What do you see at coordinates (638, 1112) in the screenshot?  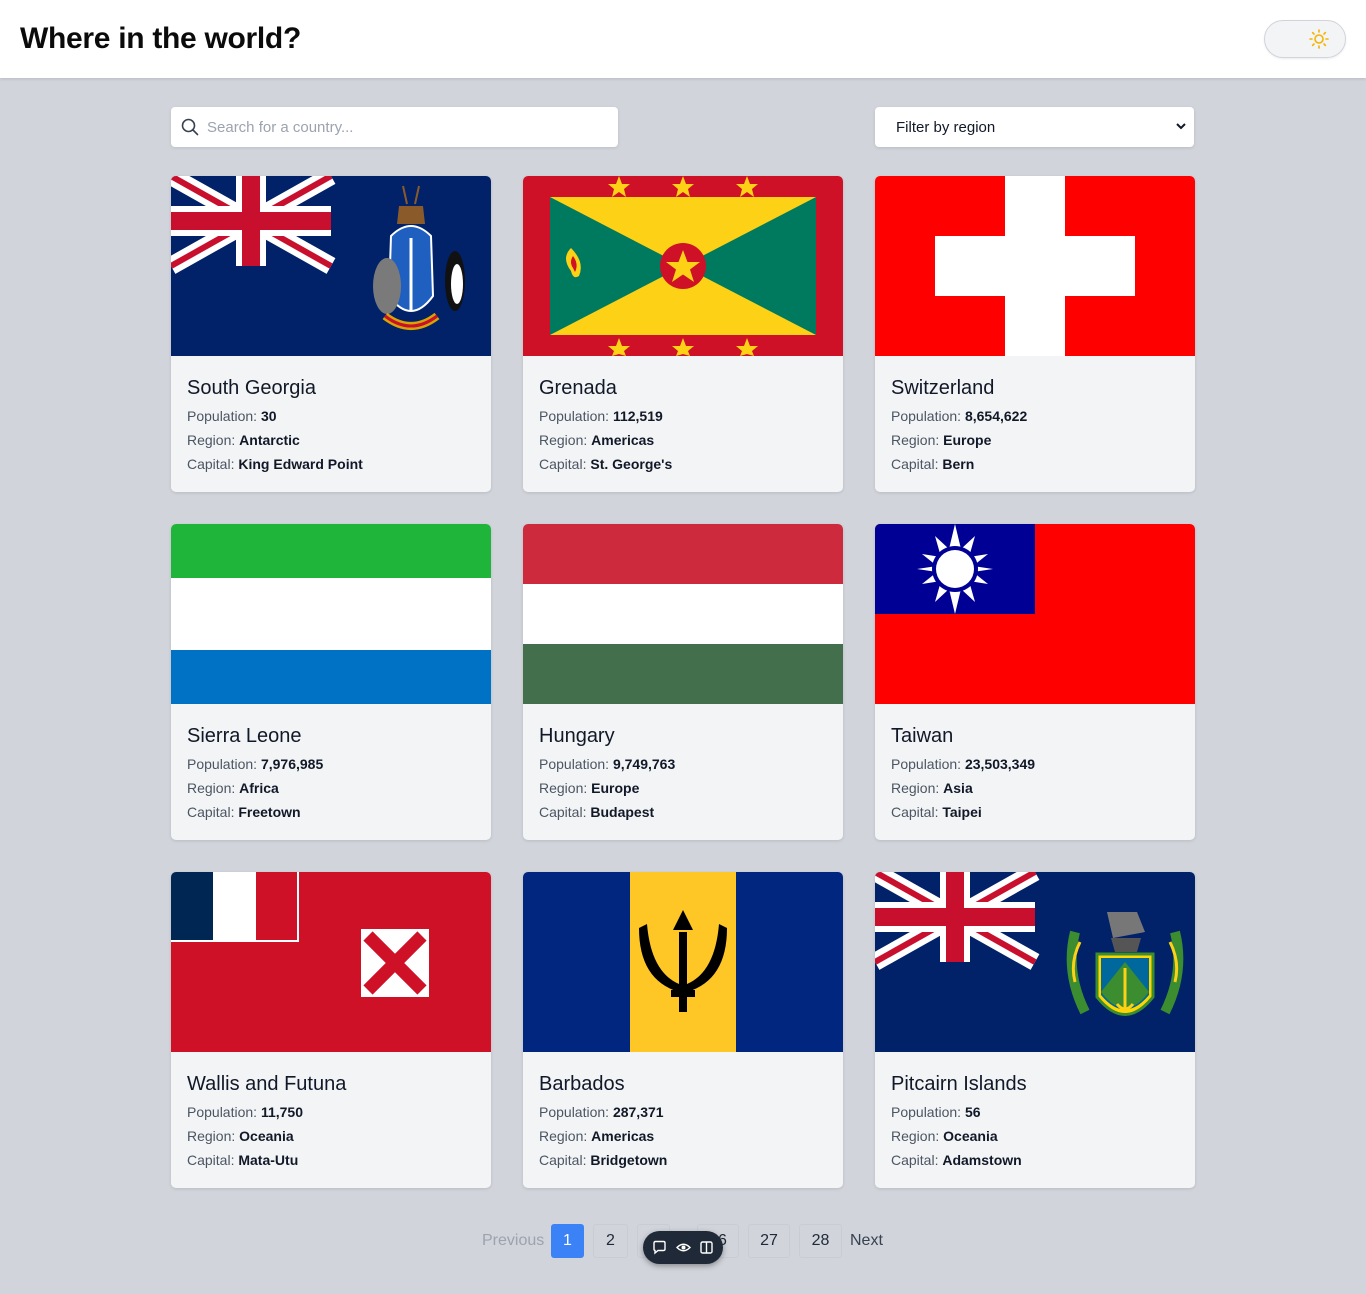 I see `population-value: 287,371` at bounding box center [638, 1112].